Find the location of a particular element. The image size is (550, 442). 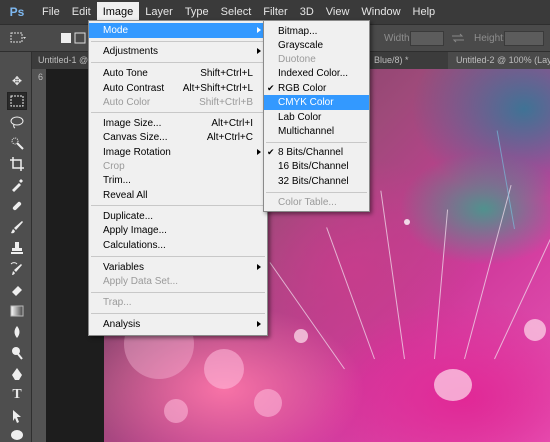

menu-select: Select is located at coordinates (236, 12).